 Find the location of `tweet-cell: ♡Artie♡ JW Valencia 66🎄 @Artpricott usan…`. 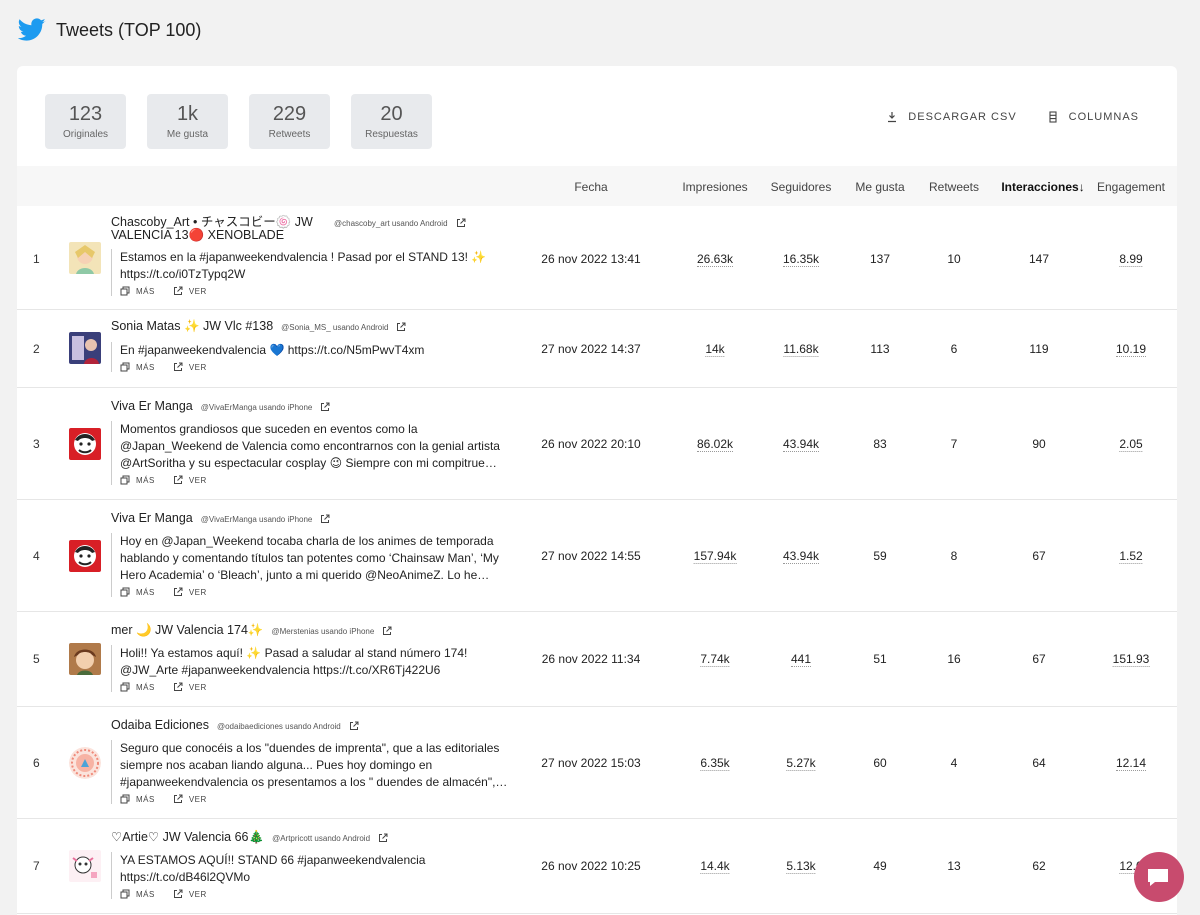

tweet-cell: ♡Artie♡ JW Valencia 66🎄 @Artpricott usan… is located at coordinates (311, 865).